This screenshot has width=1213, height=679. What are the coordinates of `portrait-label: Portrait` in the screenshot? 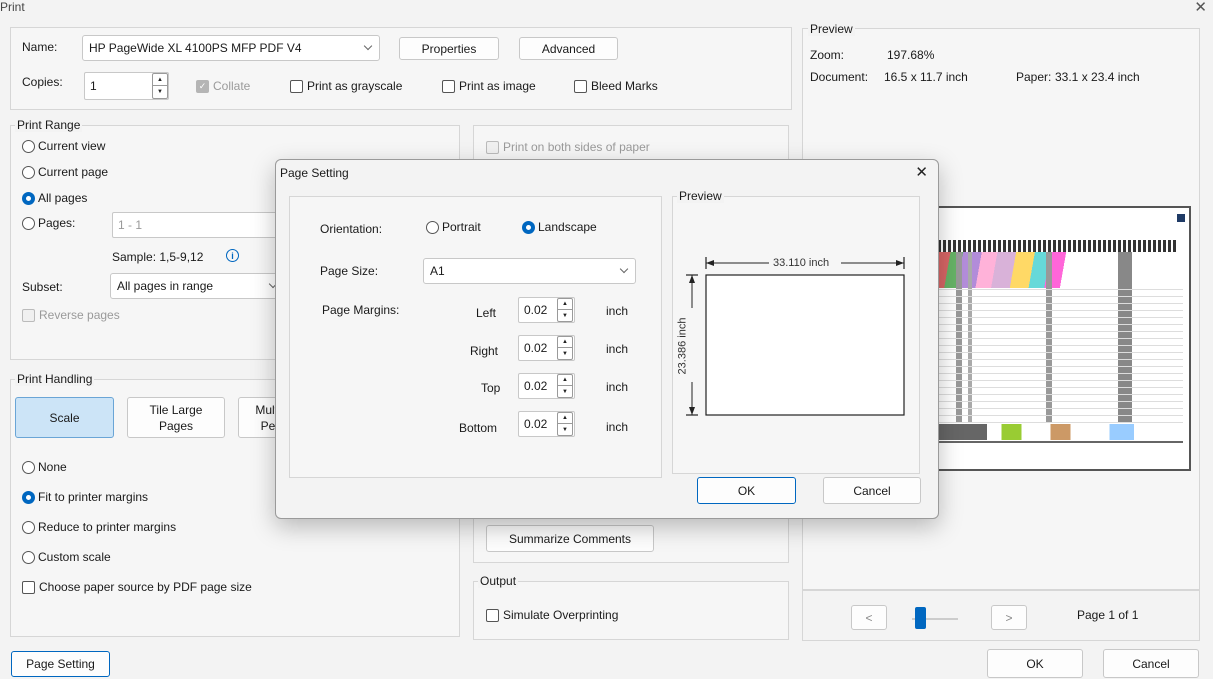 It's located at (461, 227).